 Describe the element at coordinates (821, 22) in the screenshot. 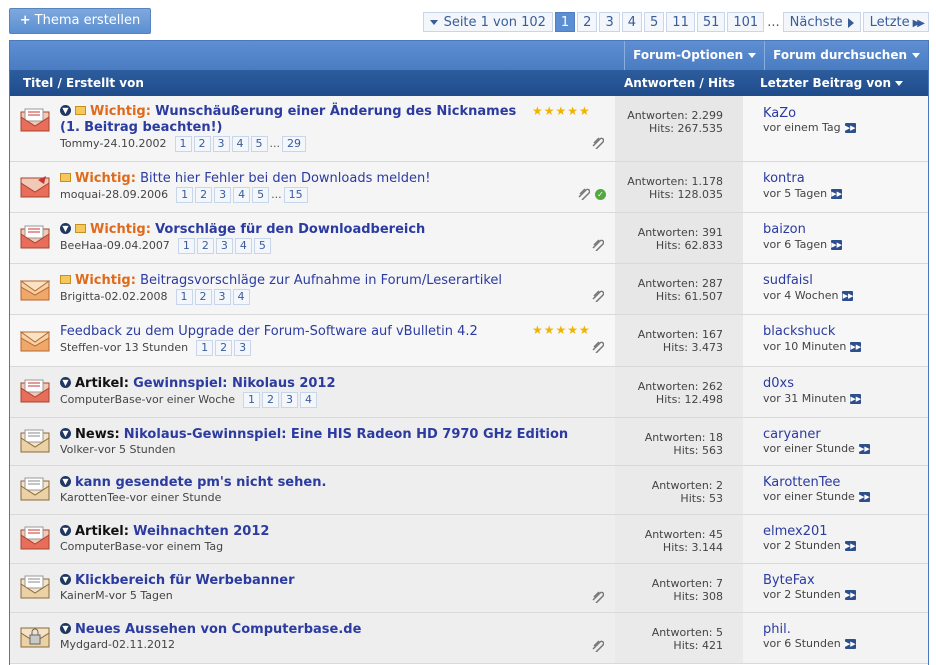

I see `next-page-button: Nächste` at that location.